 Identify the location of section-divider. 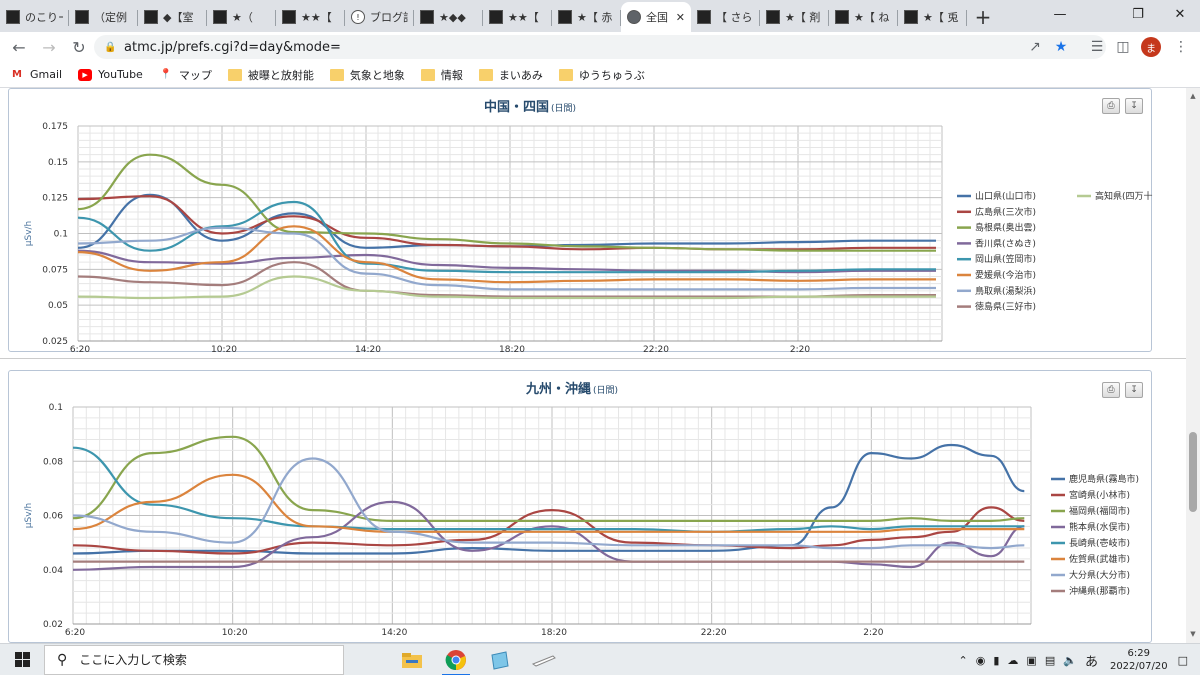
(593, 358).